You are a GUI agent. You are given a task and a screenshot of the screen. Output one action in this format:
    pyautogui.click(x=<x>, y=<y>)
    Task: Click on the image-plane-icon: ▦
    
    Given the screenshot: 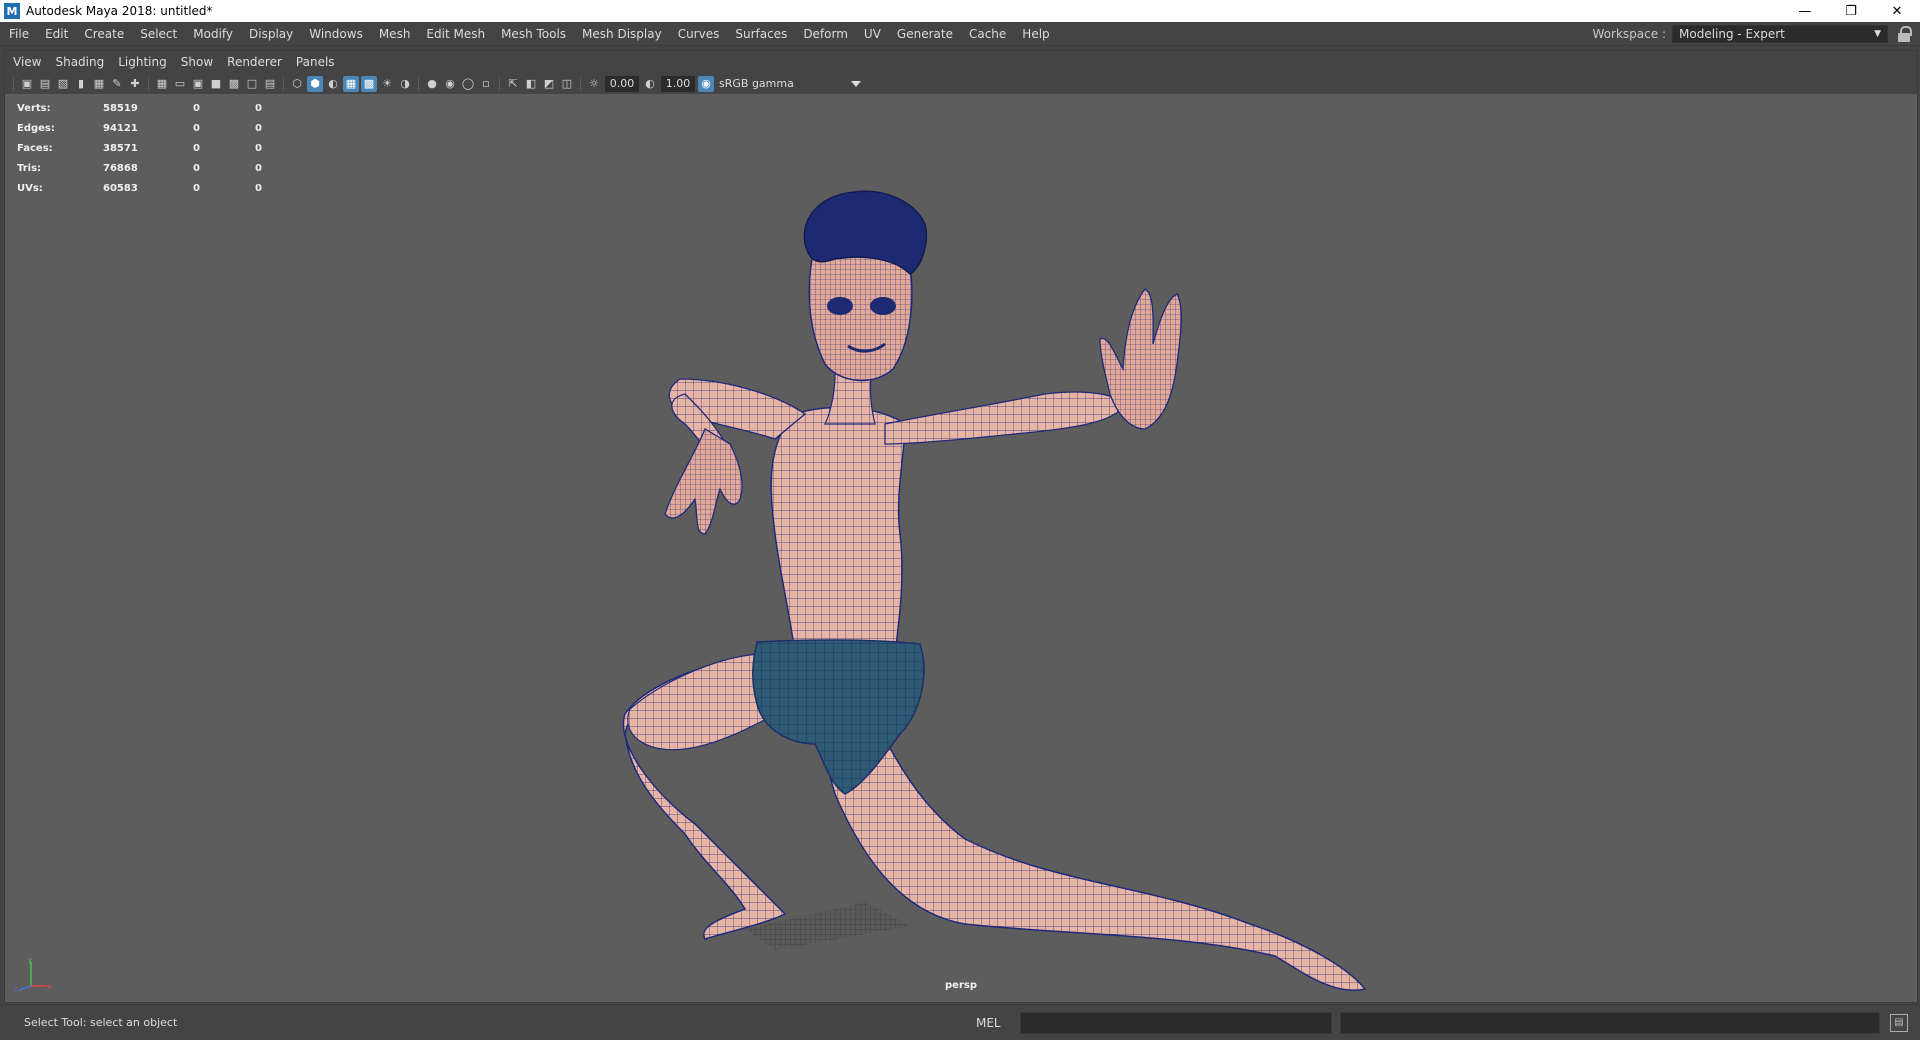 What is the action you would take?
    pyautogui.click(x=99, y=84)
    